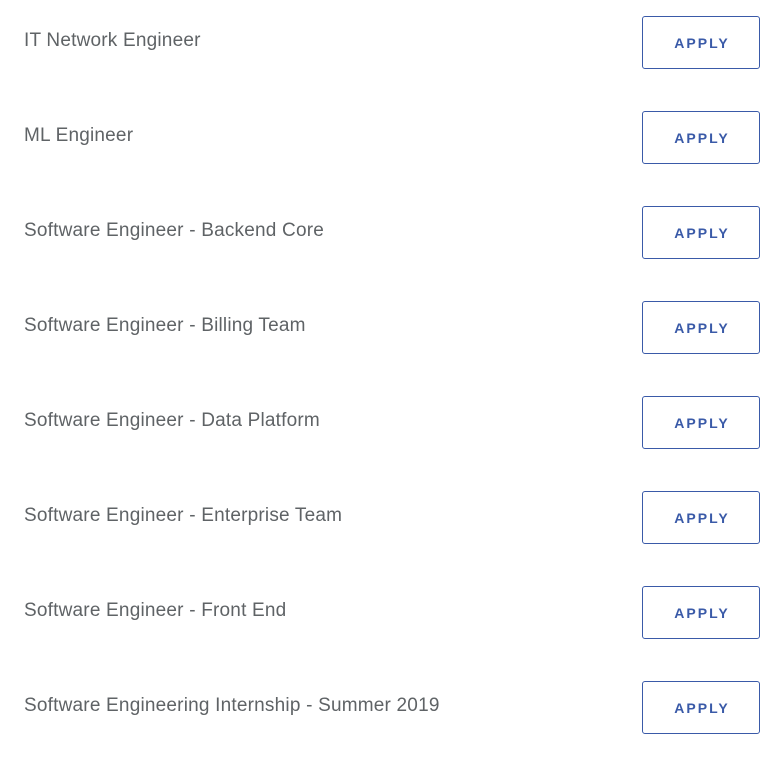 Image resolution: width=777 pixels, height=760 pixels. Describe the element at coordinates (183, 516) in the screenshot. I see `job-title: Software Engineer - Enterprise Team` at that location.